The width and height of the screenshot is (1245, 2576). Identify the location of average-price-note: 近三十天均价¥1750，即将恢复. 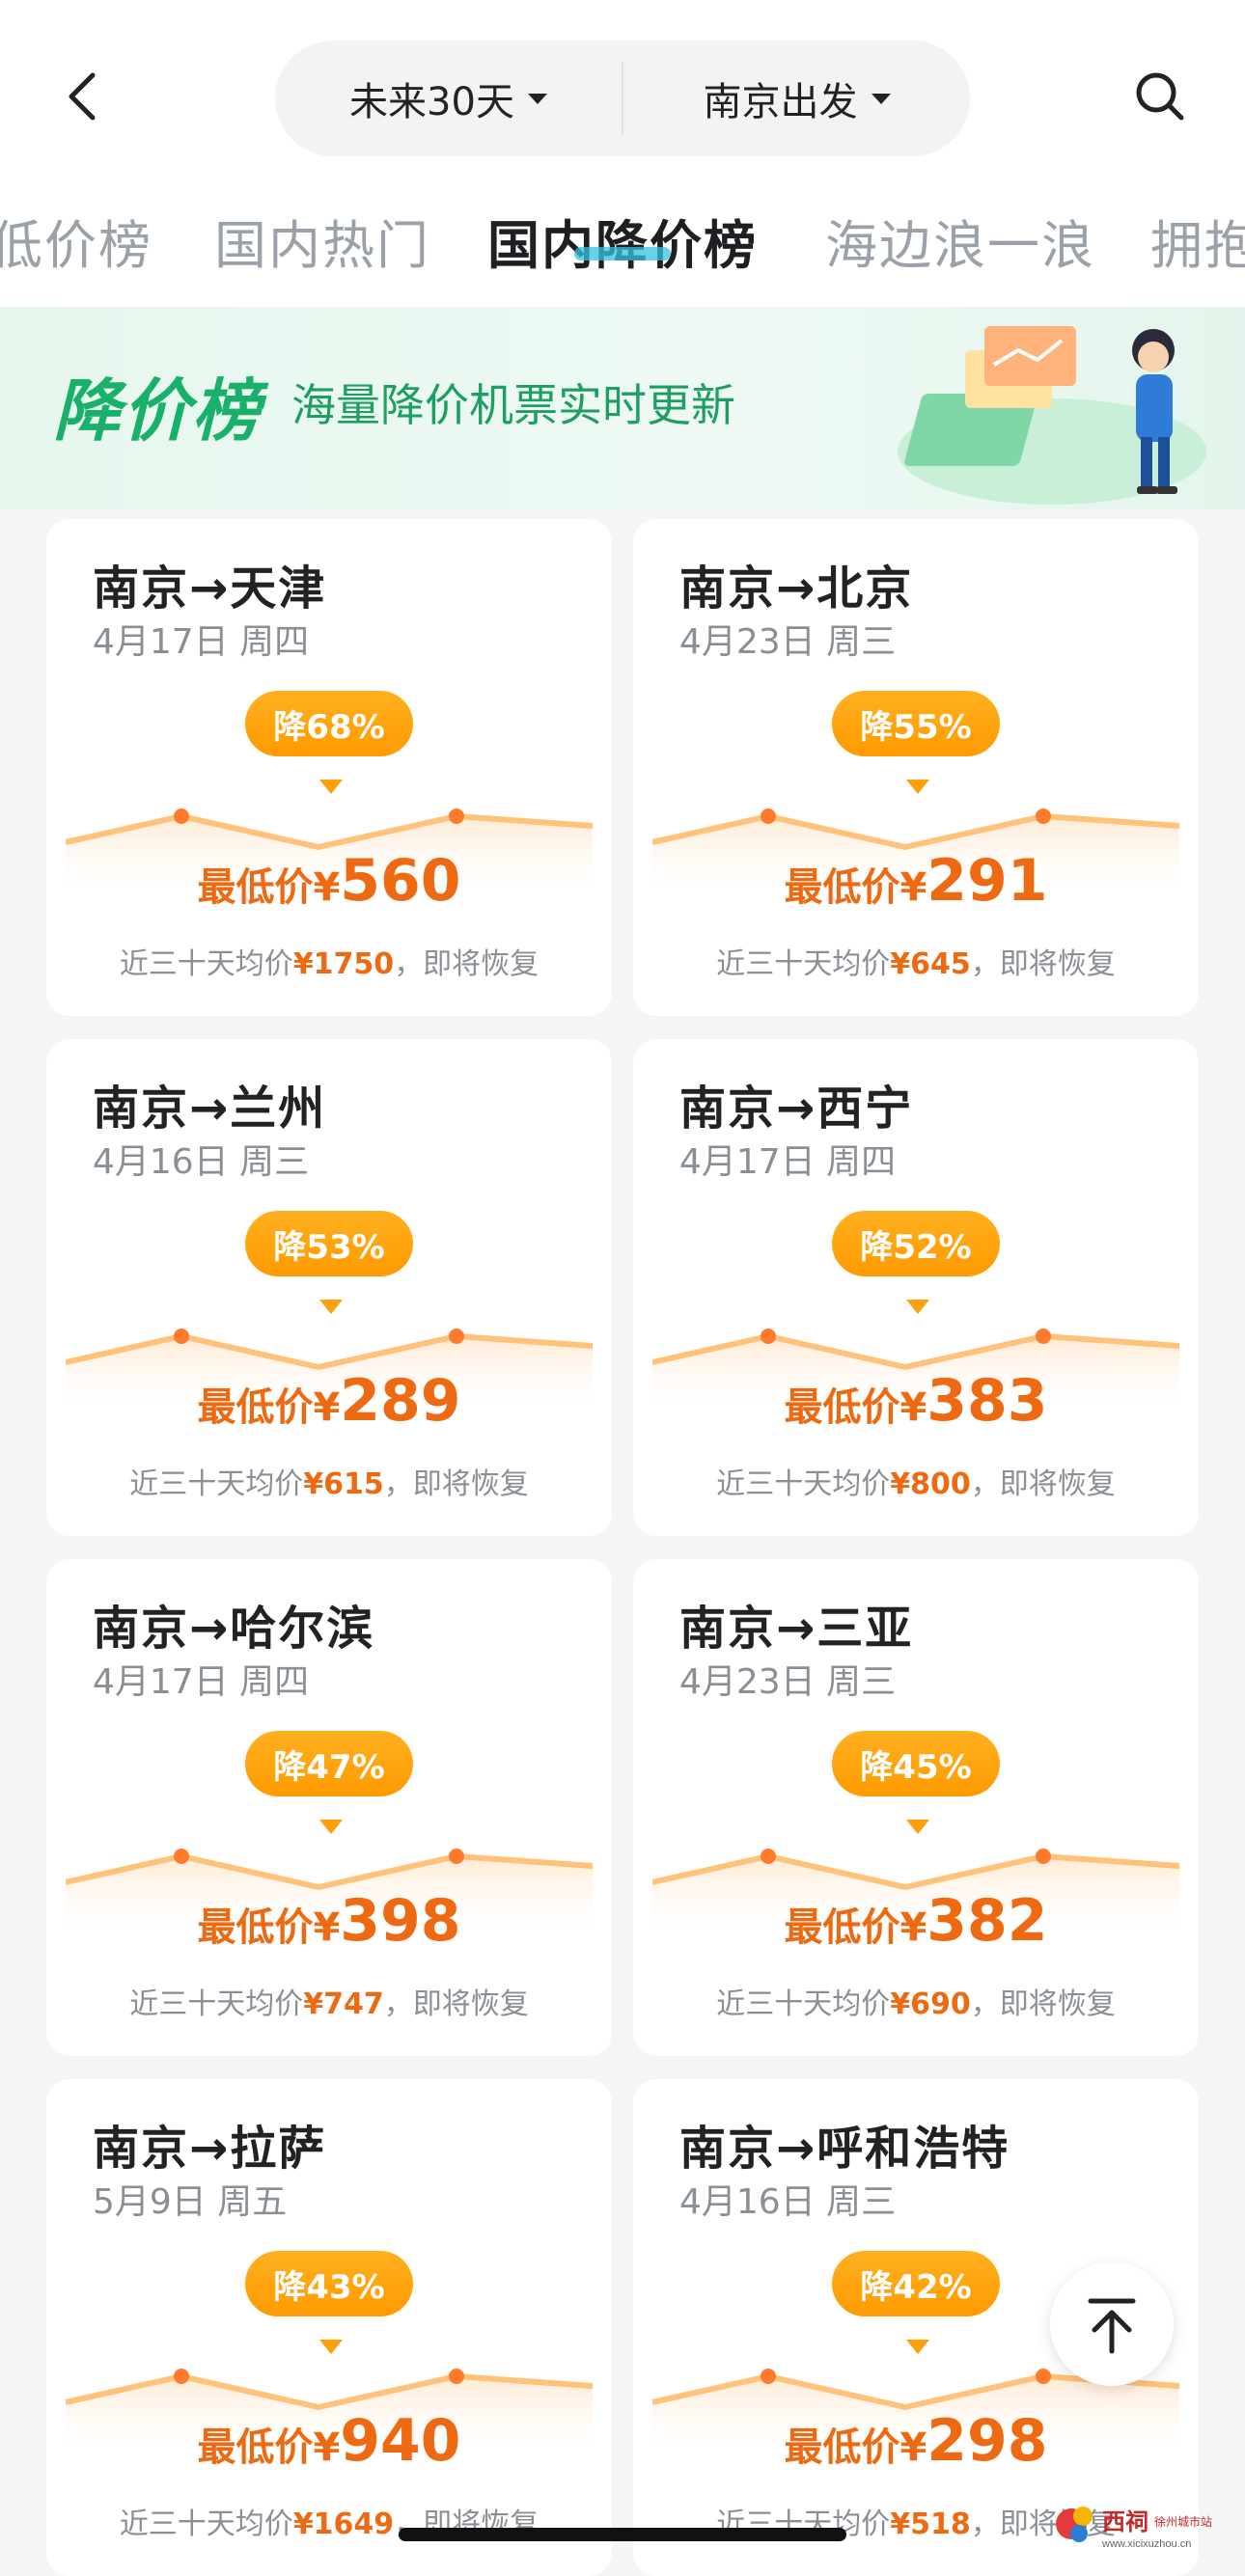
(329, 961).